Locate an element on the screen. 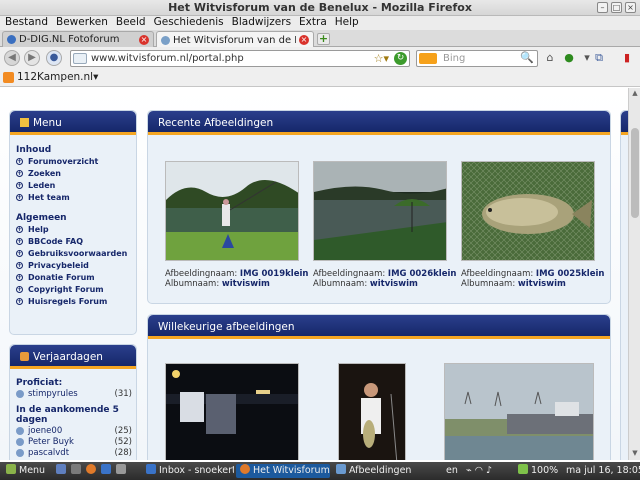 This screenshot has width=640, height=480. image-name-link: IMG 0019klein is located at coordinates (274, 274).